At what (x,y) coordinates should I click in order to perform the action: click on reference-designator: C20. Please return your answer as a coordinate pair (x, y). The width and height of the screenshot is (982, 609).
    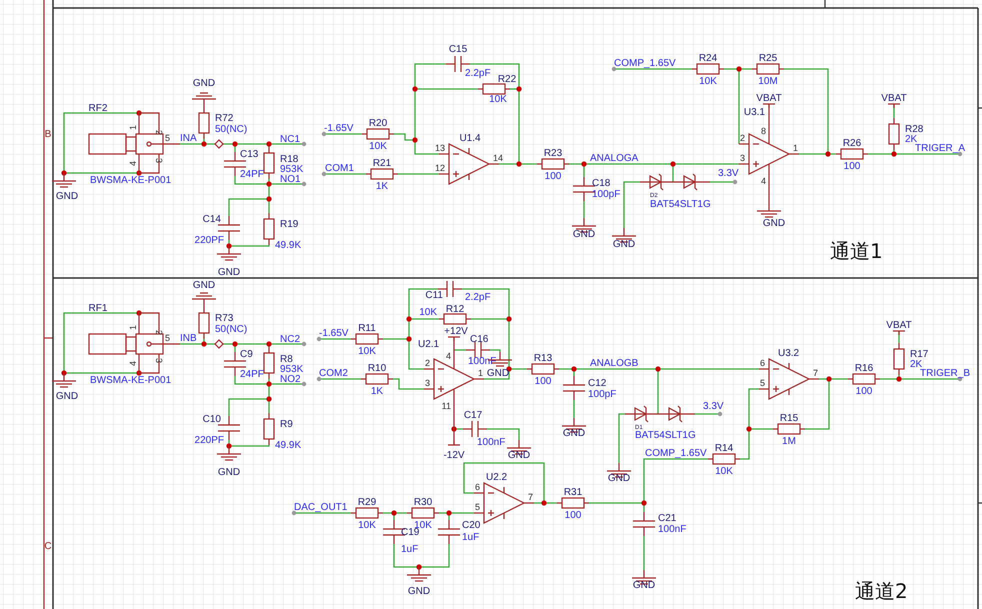
    Looking at the image, I should click on (471, 525).